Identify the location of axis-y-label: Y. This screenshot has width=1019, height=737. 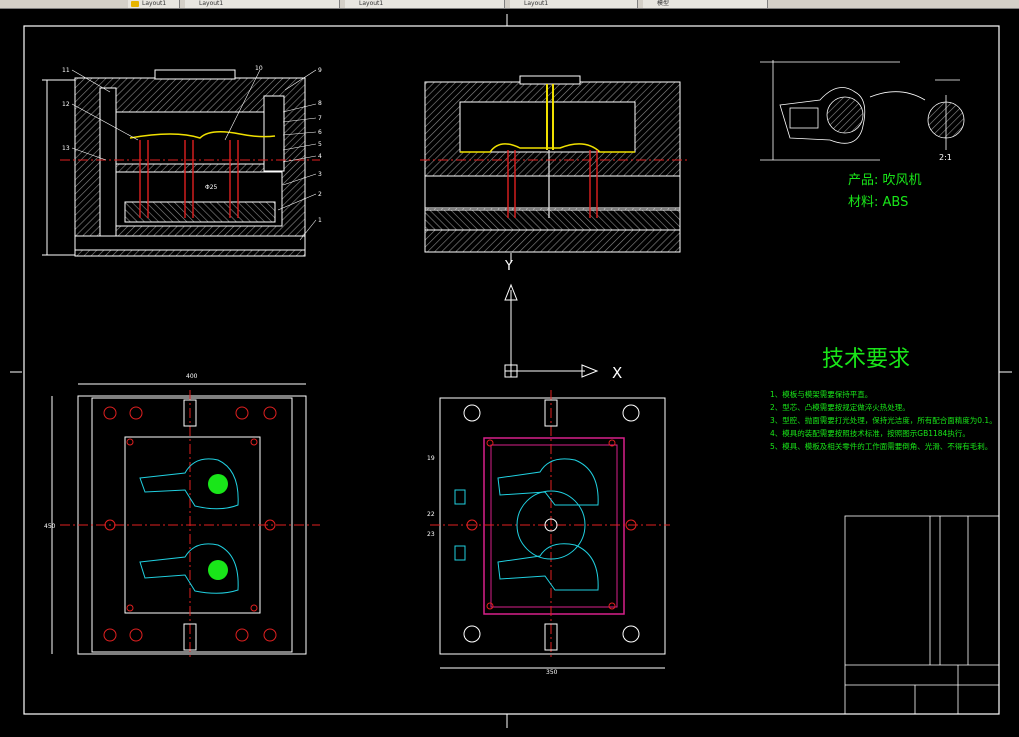
(508, 266).